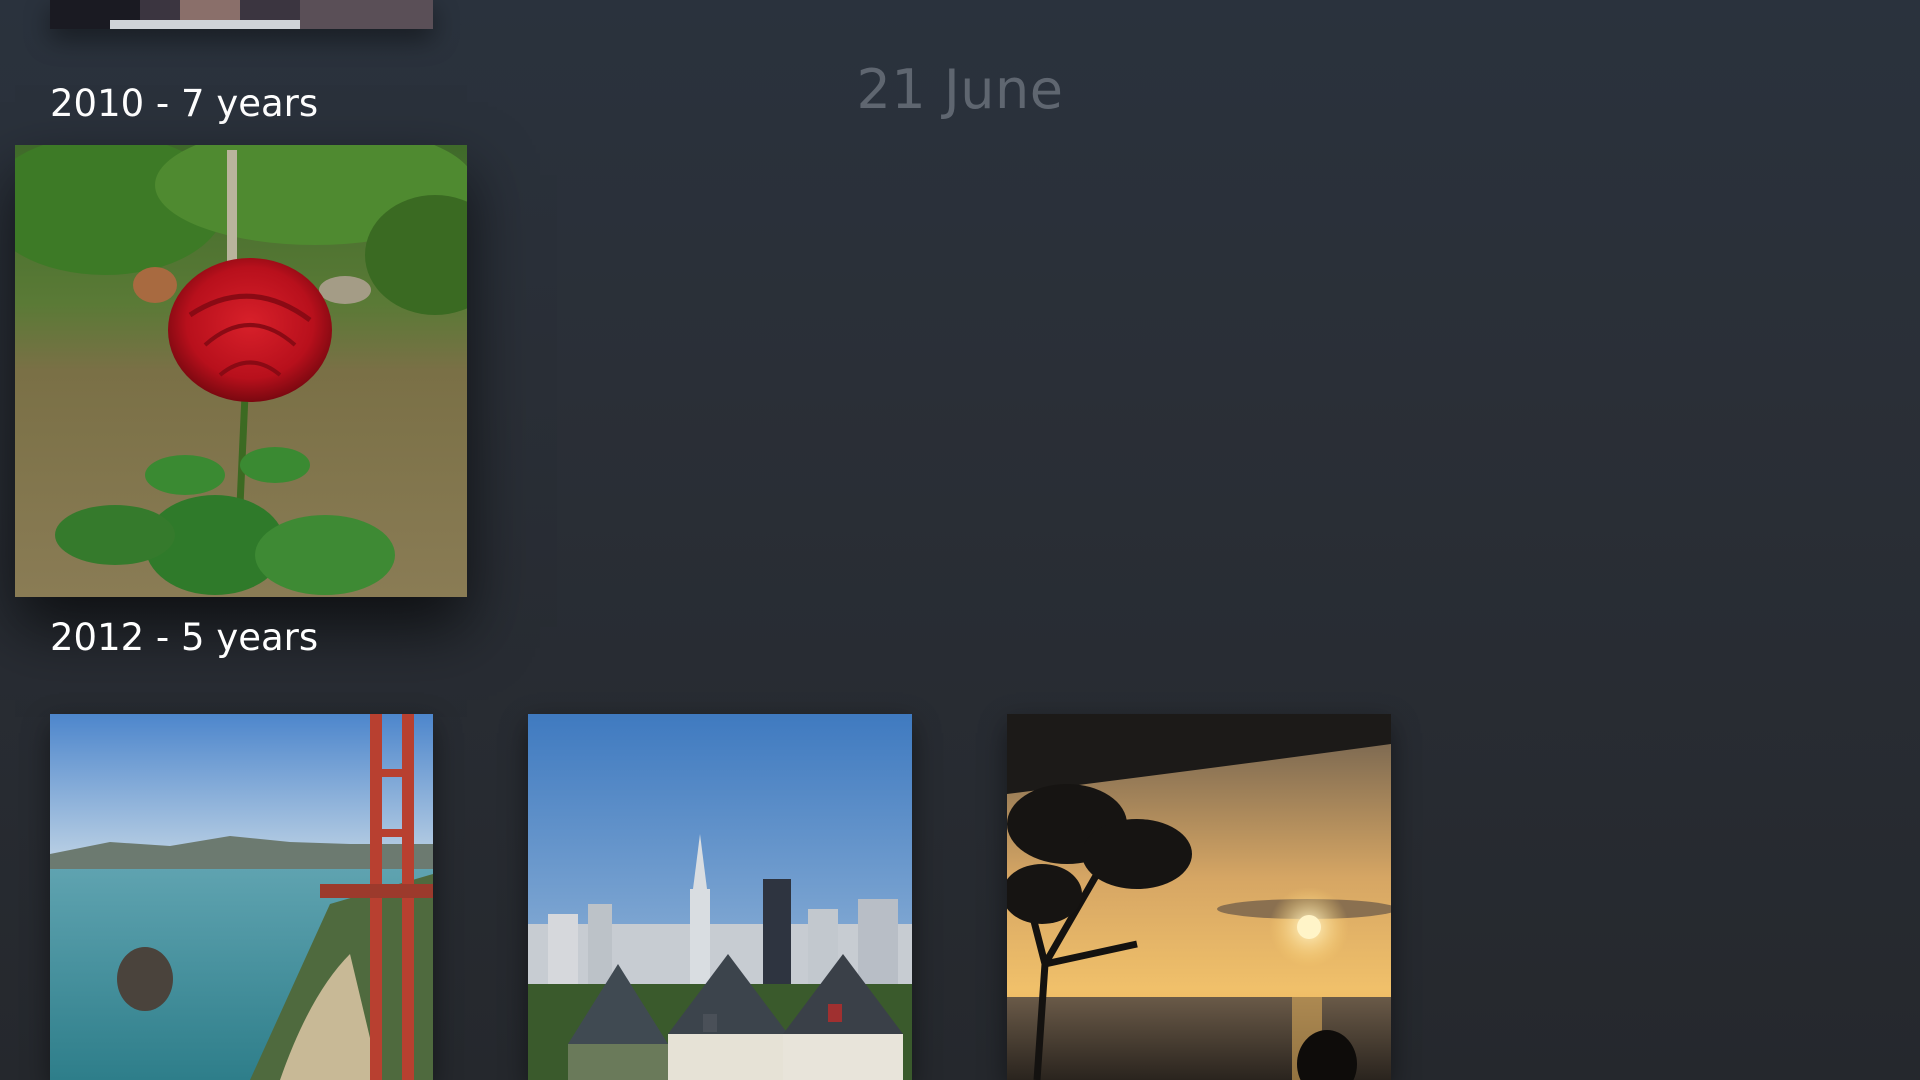 This screenshot has width=1920, height=1080. I want to click on photo-thumbnail-painted-ladies, so click(720, 897).